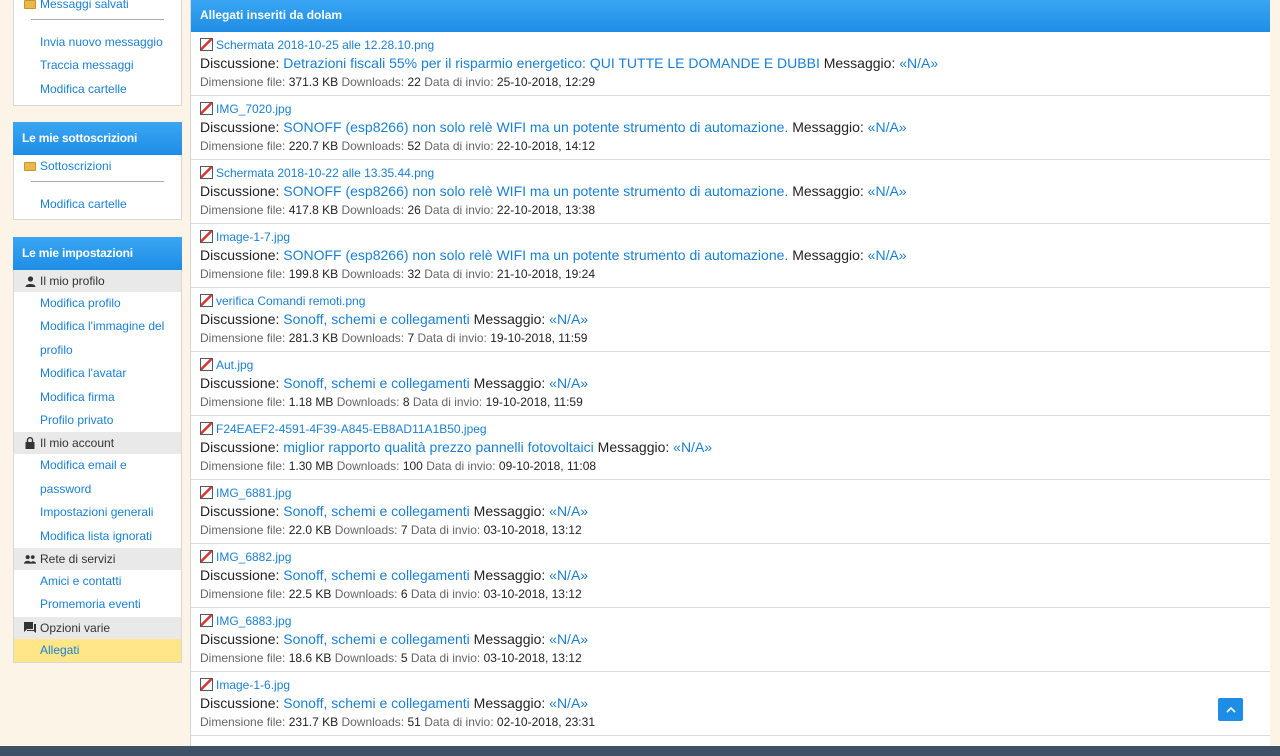 The image size is (1280, 756). I want to click on sidebar-item-saved-messages: Messaggi salvati, so click(97, 7).